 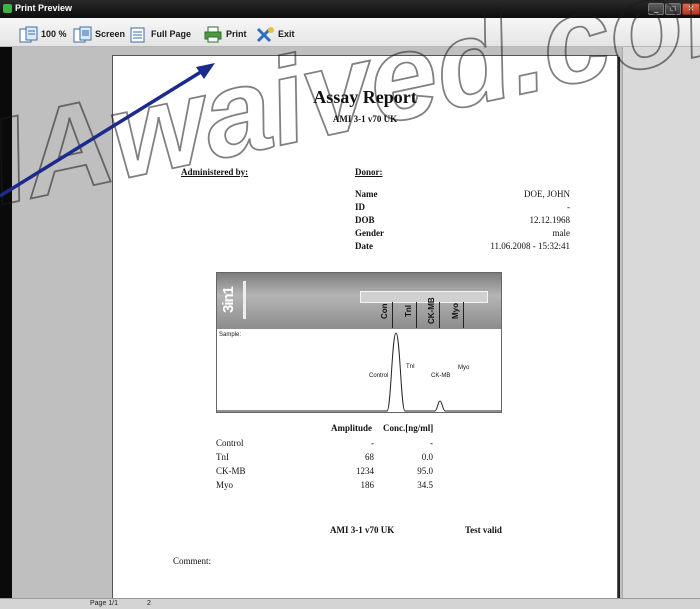 What do you see at coordinates (367, 485) in the screenshot?
I see `result-amplitude: 186` at bounding box center [367, 485].